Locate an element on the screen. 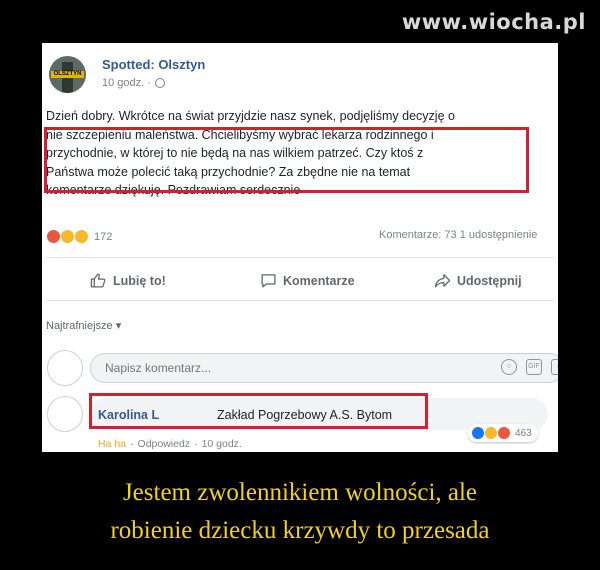  post-stats: Komentarze: 73 1 udostępnienie is located at coordinates (458, 235).